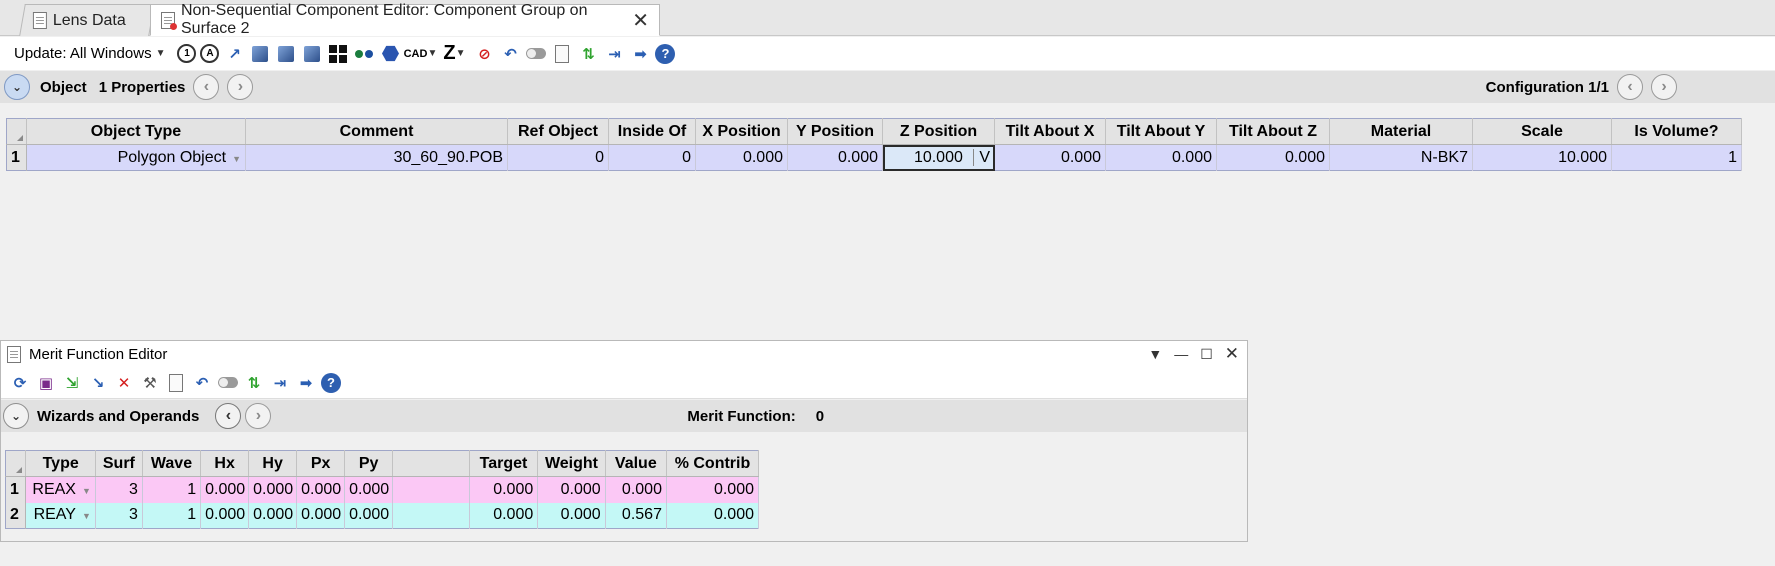 This screenshot has width=1775, height=566. What do you see at coordinates (981, 157) in the screenshot?
I see `solve-type-marker: V` at bounding box center [981, 157].